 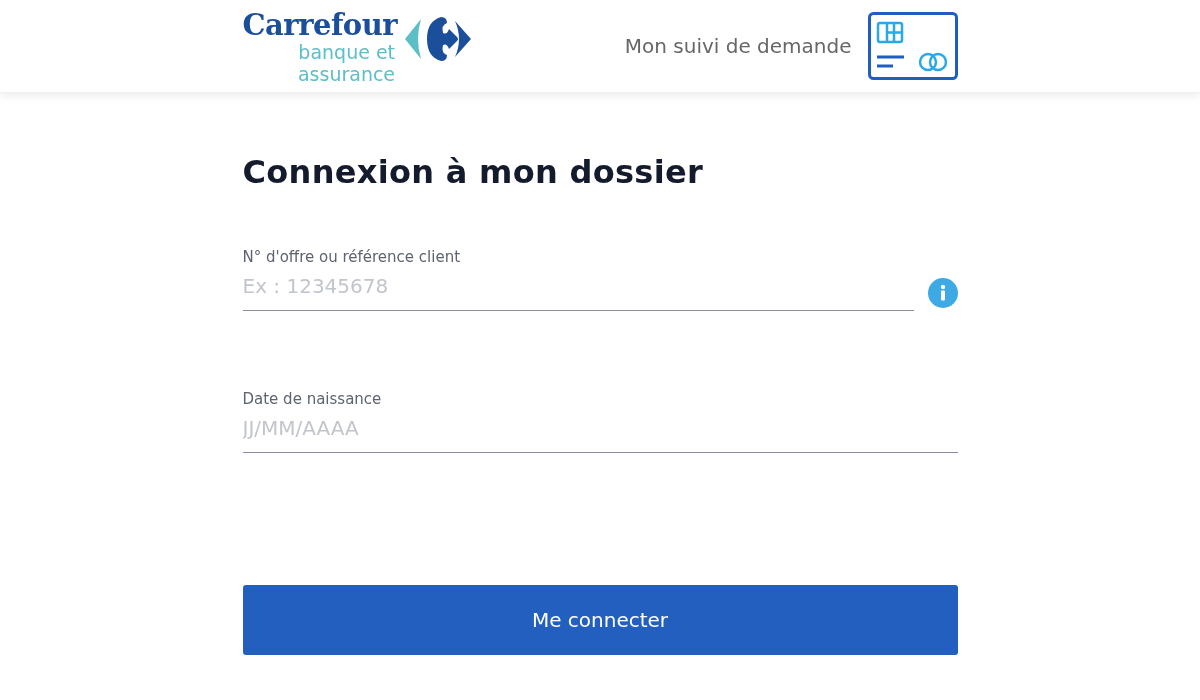 What do you see at coordinates (346, 74) in the screenshot?
I see `brand-tagline: assurance` at bounding box center [346, 74].